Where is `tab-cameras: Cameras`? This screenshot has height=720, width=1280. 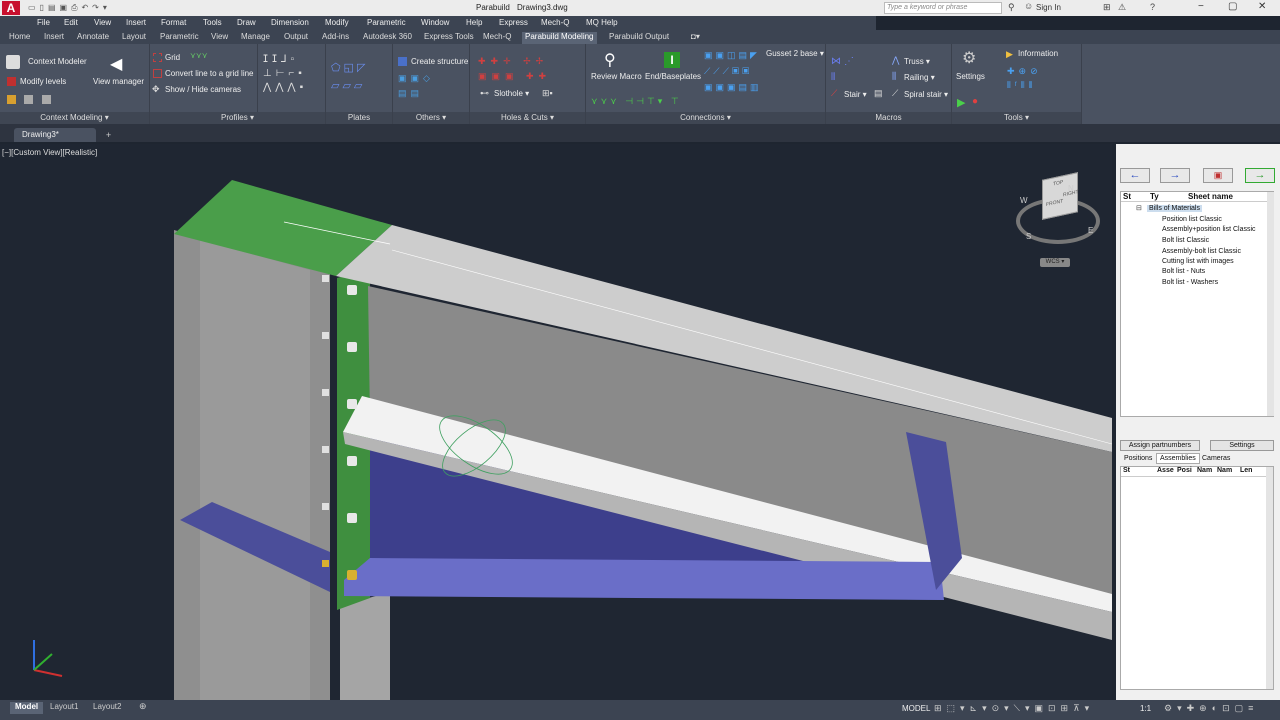
tab-cameras: Cameras is located at coordinates (1216, 458).